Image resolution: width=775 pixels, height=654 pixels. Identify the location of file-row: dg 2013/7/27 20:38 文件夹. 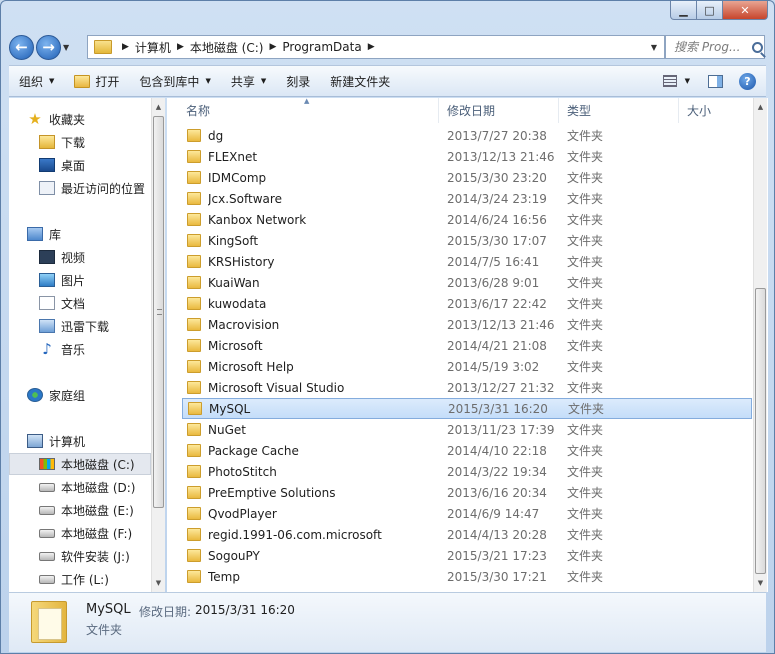
(467, 135).